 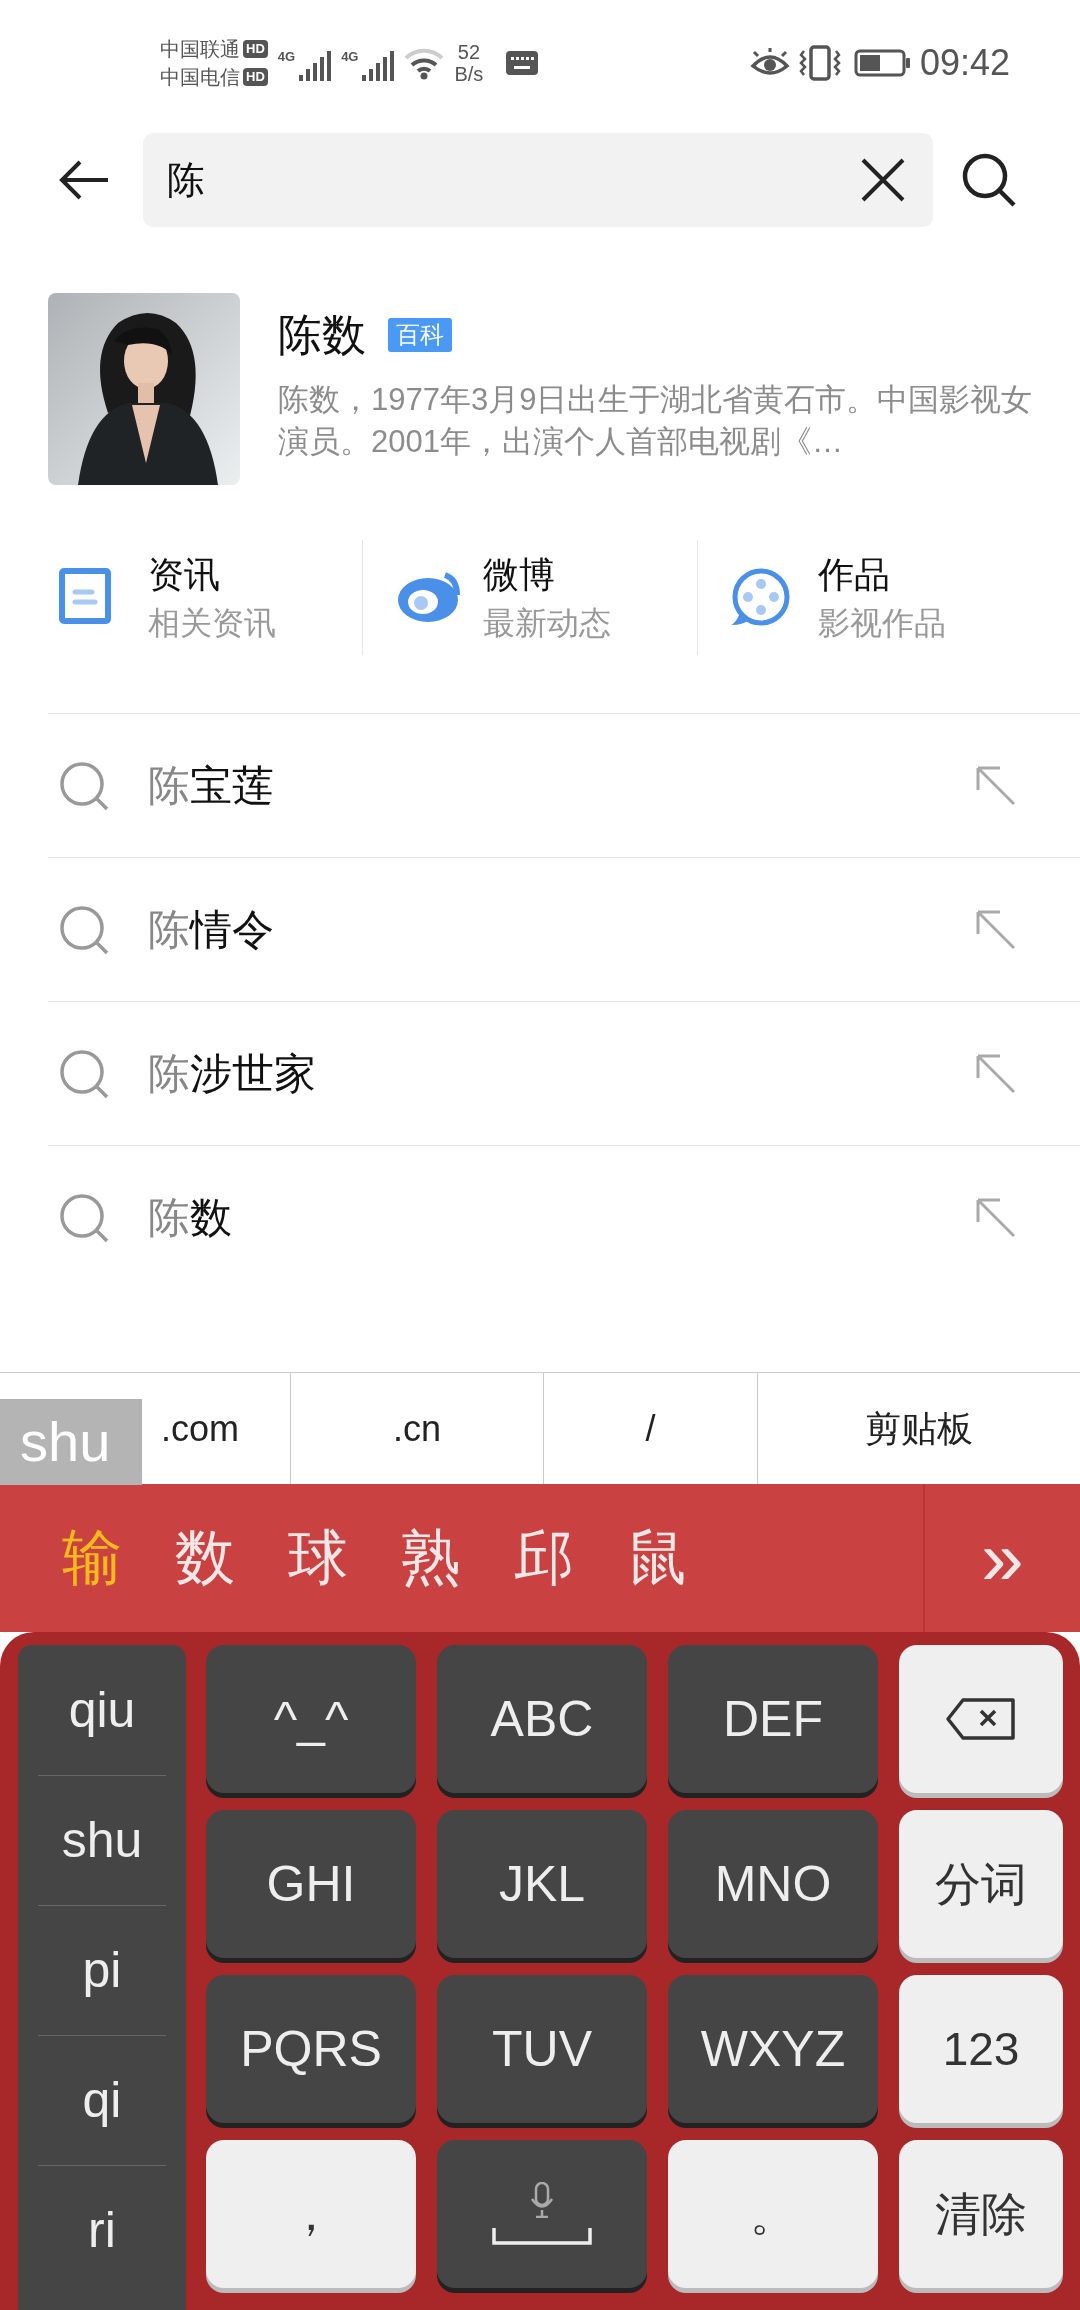 I want to click on backspace-icon, so click(x=981, y=1719).